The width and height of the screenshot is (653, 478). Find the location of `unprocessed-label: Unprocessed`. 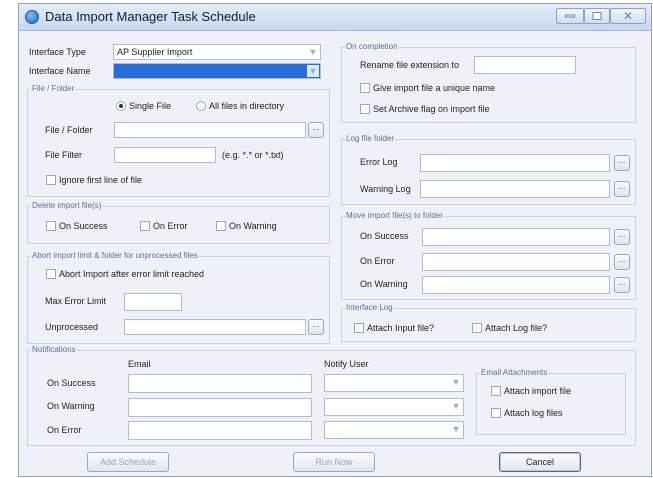

unprocessed-label: Unprocessed is located at coordinates (72, 327).